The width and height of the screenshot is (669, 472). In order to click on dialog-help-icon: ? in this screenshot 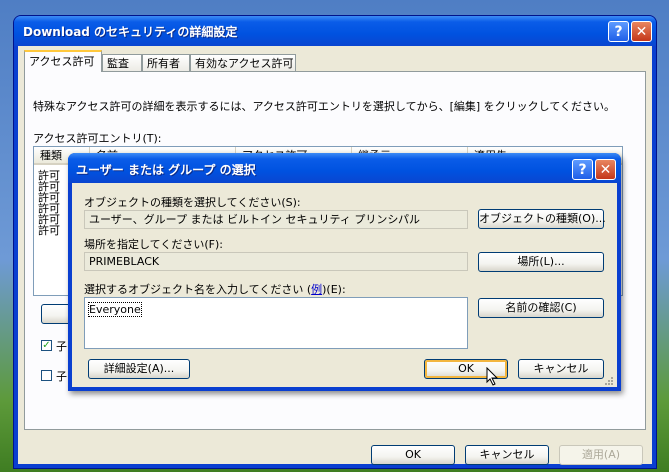, I will do `click(582, 169)`.